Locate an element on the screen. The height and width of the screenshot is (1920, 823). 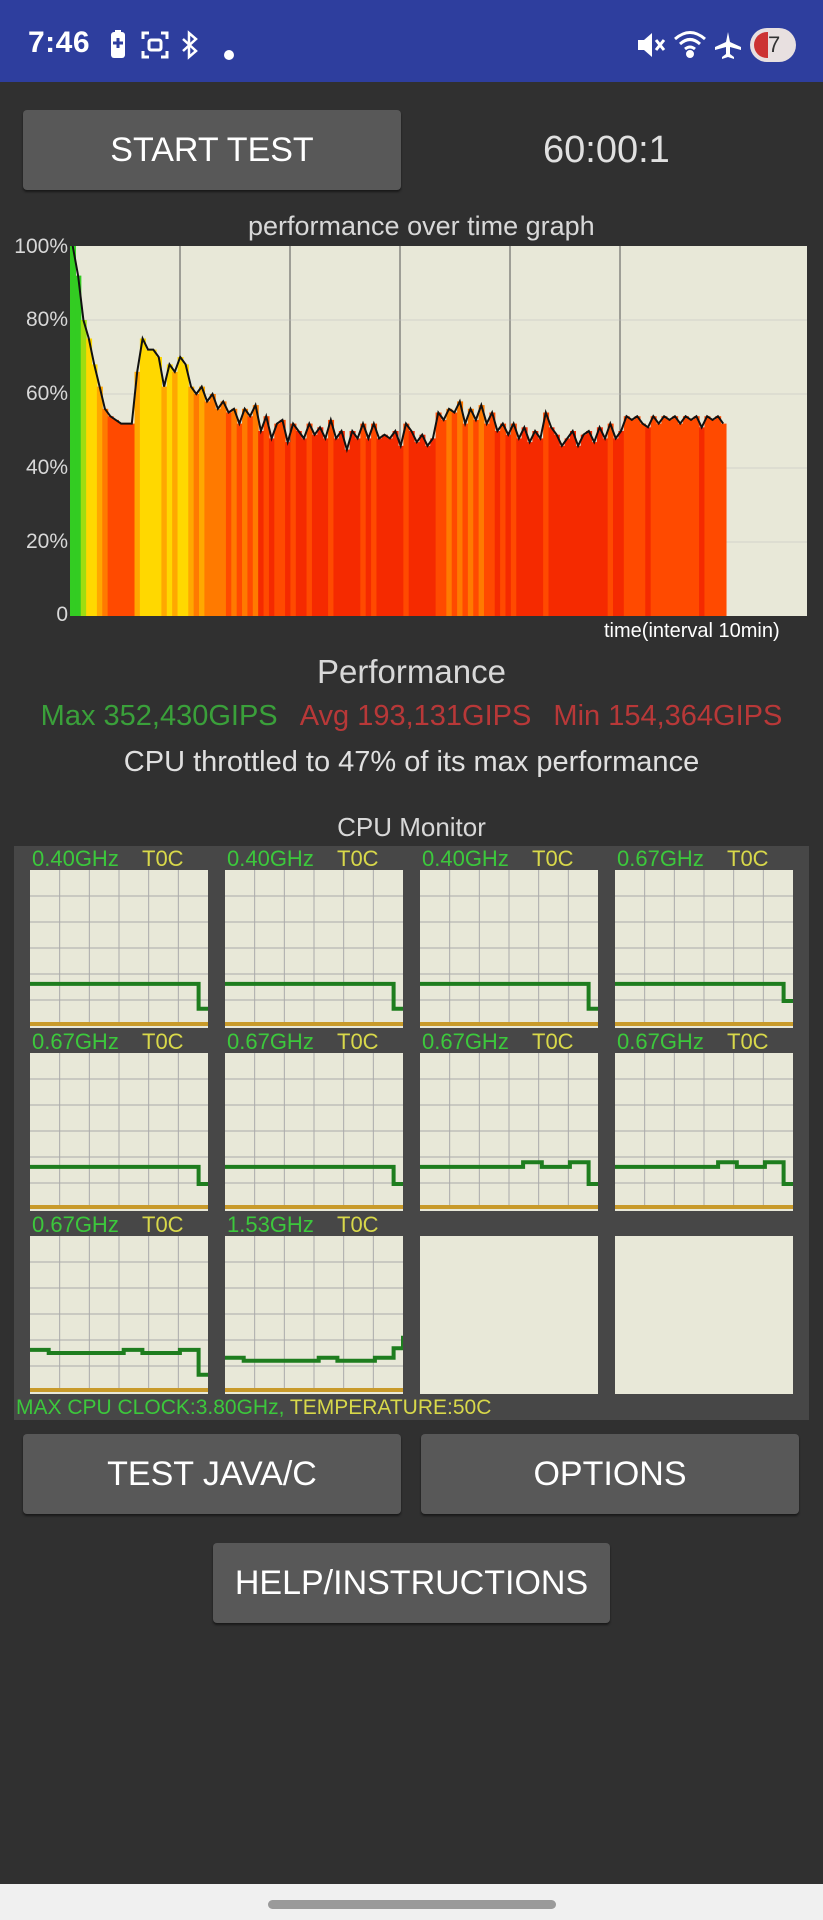
min-stat: Min 154,364GIPS is located at coordinates (668, 716).